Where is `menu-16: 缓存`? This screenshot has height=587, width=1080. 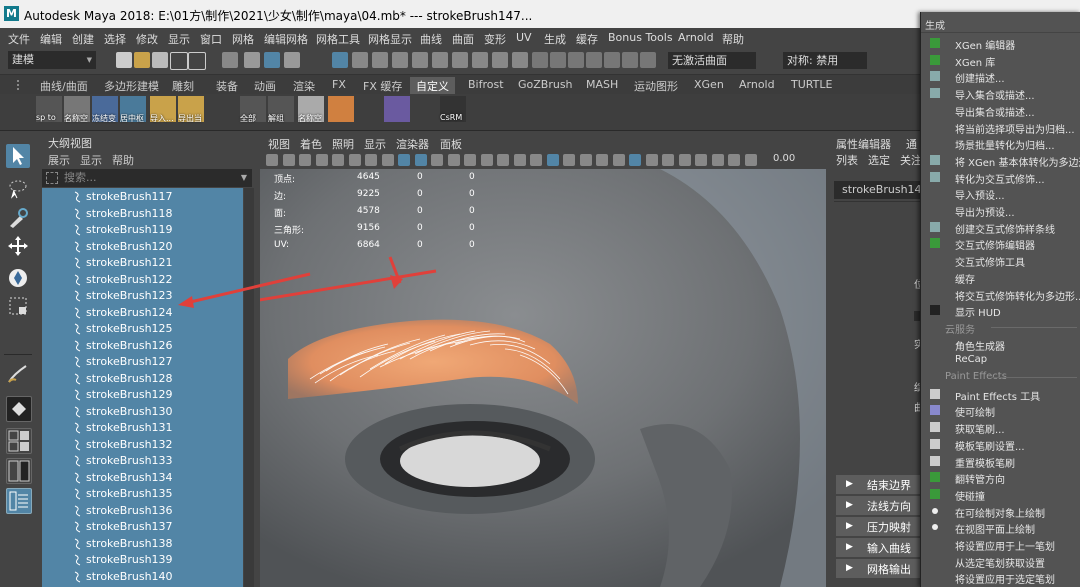
menu-16: 缓存 is located at coordinates (587, 39).